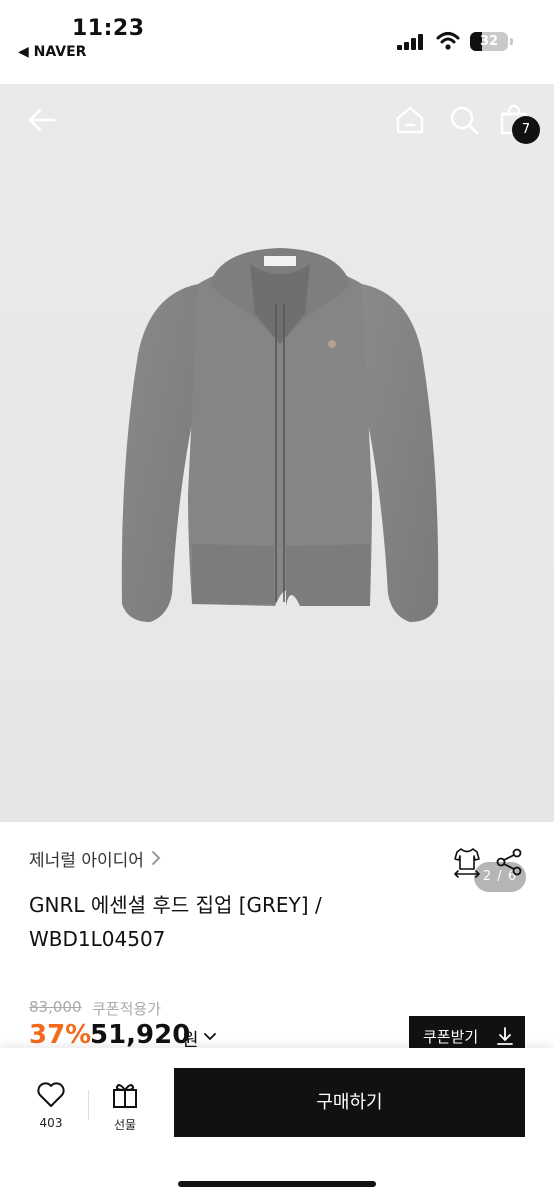  What do you see at coordinates (51, 1123) in the screenshot?
I see `like-count: 403` at bounding box center [51, 1123].